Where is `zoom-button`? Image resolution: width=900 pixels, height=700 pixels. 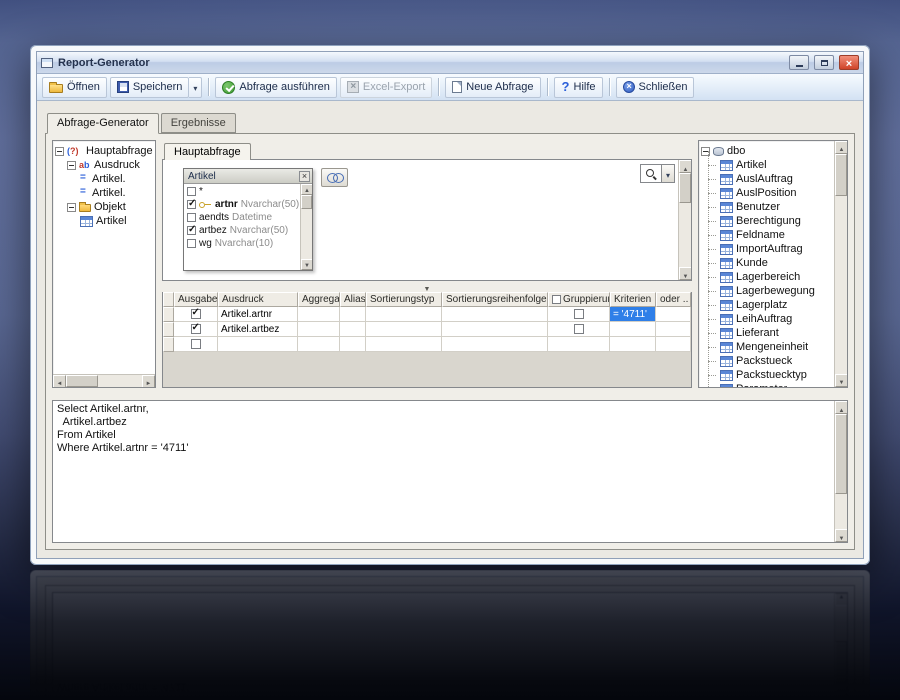 zoom-button is located at coordinates (651, 173).